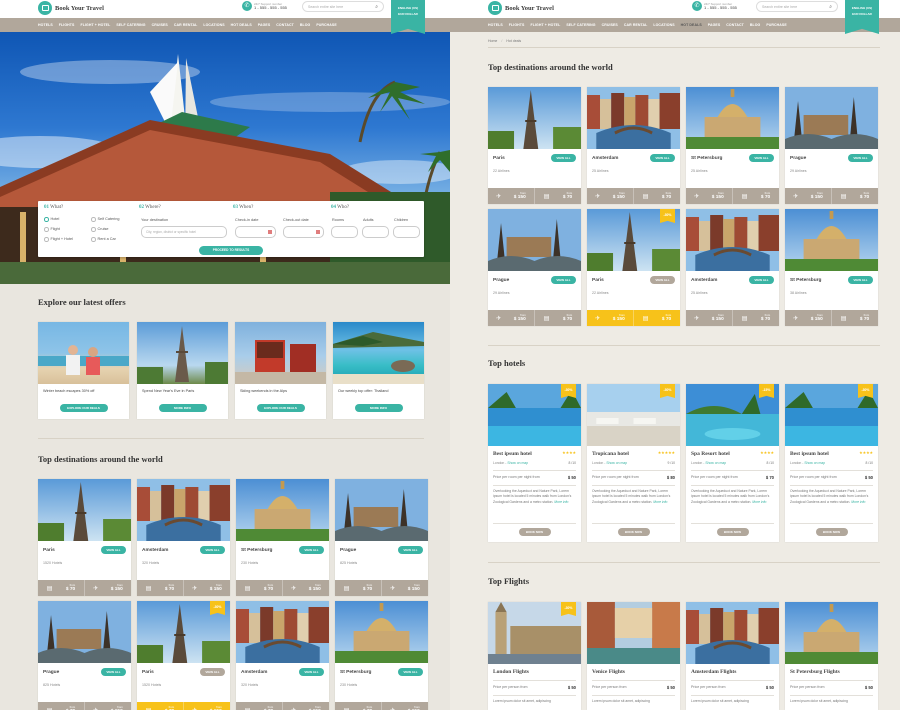 Image resolution: width=900 pixels, height=710 pixels. Describe the element at coordinates (255, 232) in the screenshot. I see `checkin-input` at that location.